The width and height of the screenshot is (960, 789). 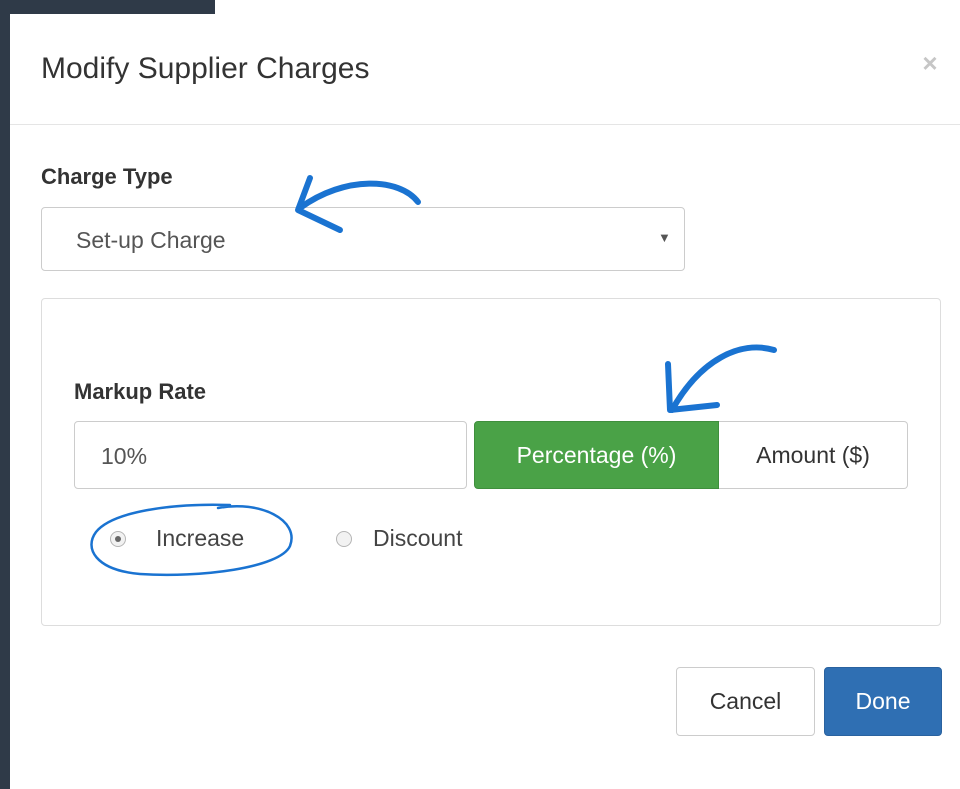 What do you see at coordinates (270, 455) in the screenshot?
I see `markup-rate-input: 10%` at bounding box center [270, 455].